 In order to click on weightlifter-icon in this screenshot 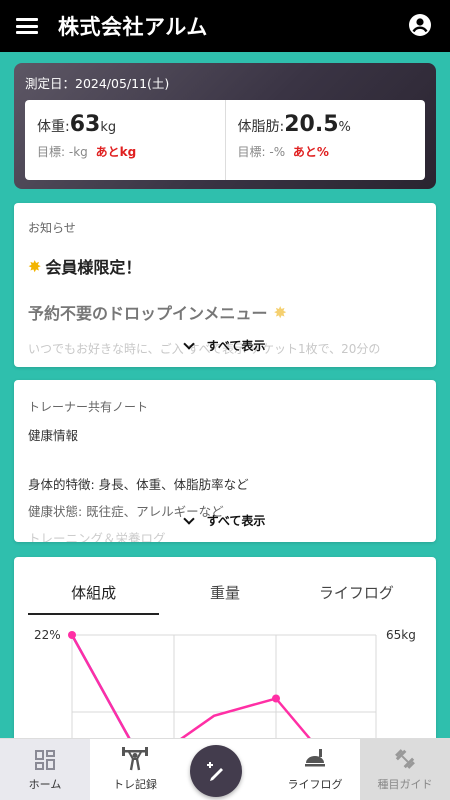, I will do `click(135, 759)`.